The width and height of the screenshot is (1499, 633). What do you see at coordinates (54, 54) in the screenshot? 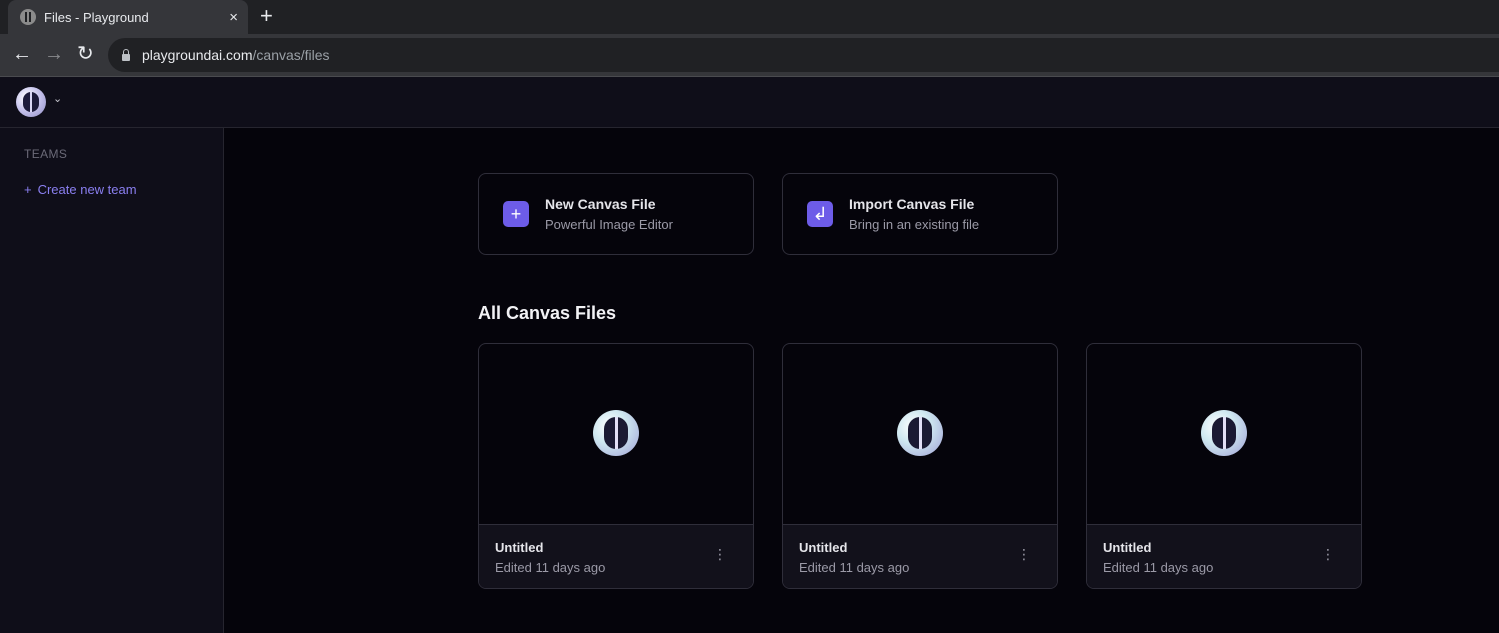
I see `forward-icon: →` at bounding box center [54, 54].